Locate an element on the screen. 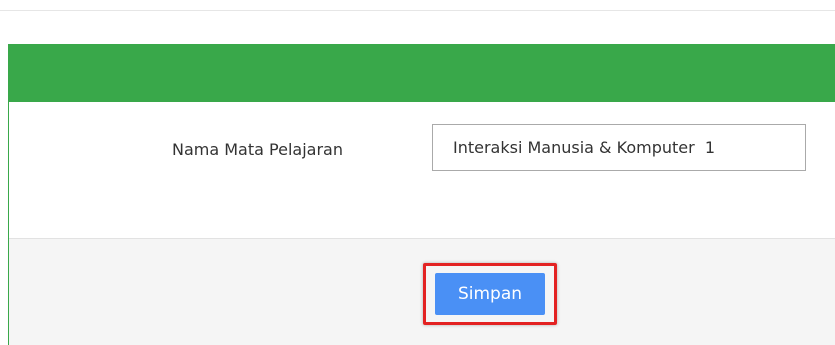  save-button: Simpan is located at coordinates (490, 294).